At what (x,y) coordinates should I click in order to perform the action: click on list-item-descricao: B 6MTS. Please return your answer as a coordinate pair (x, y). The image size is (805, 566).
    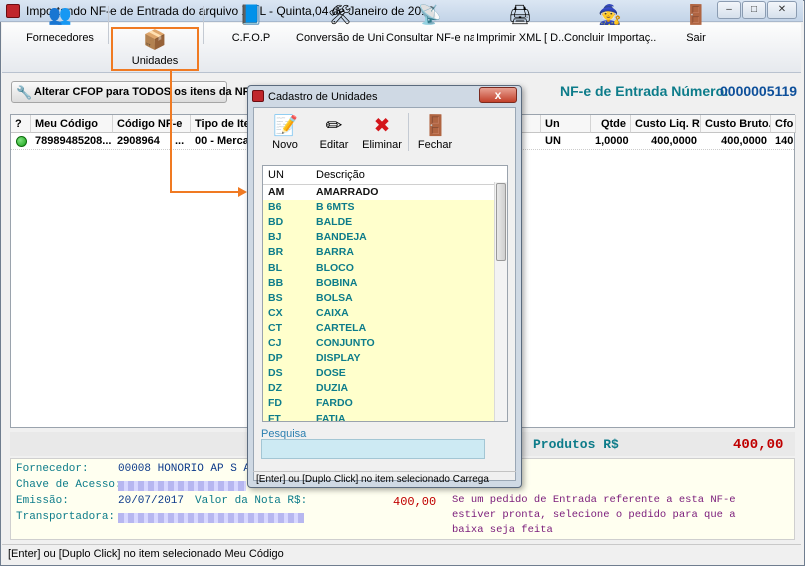
    Looking at the image, I should click on (335, 207).